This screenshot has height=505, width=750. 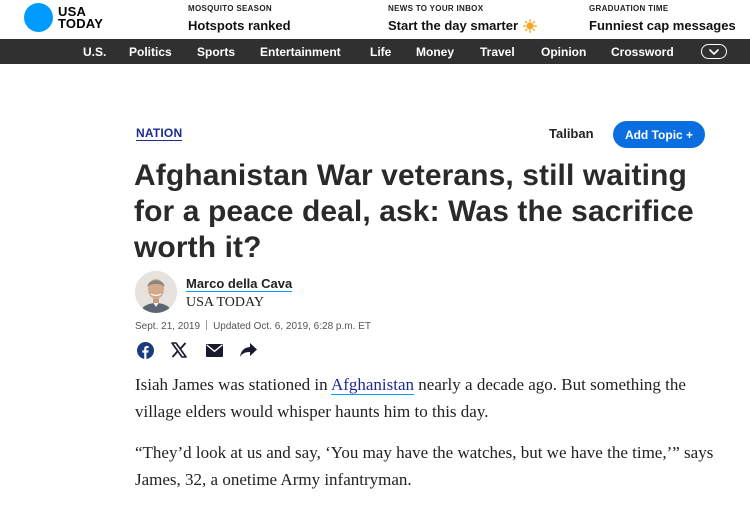 What do you see at coordinates (662, 25) in the screenshot?
I see `promo-headline: Funniest cap messages` at bounding box center [662, 25].